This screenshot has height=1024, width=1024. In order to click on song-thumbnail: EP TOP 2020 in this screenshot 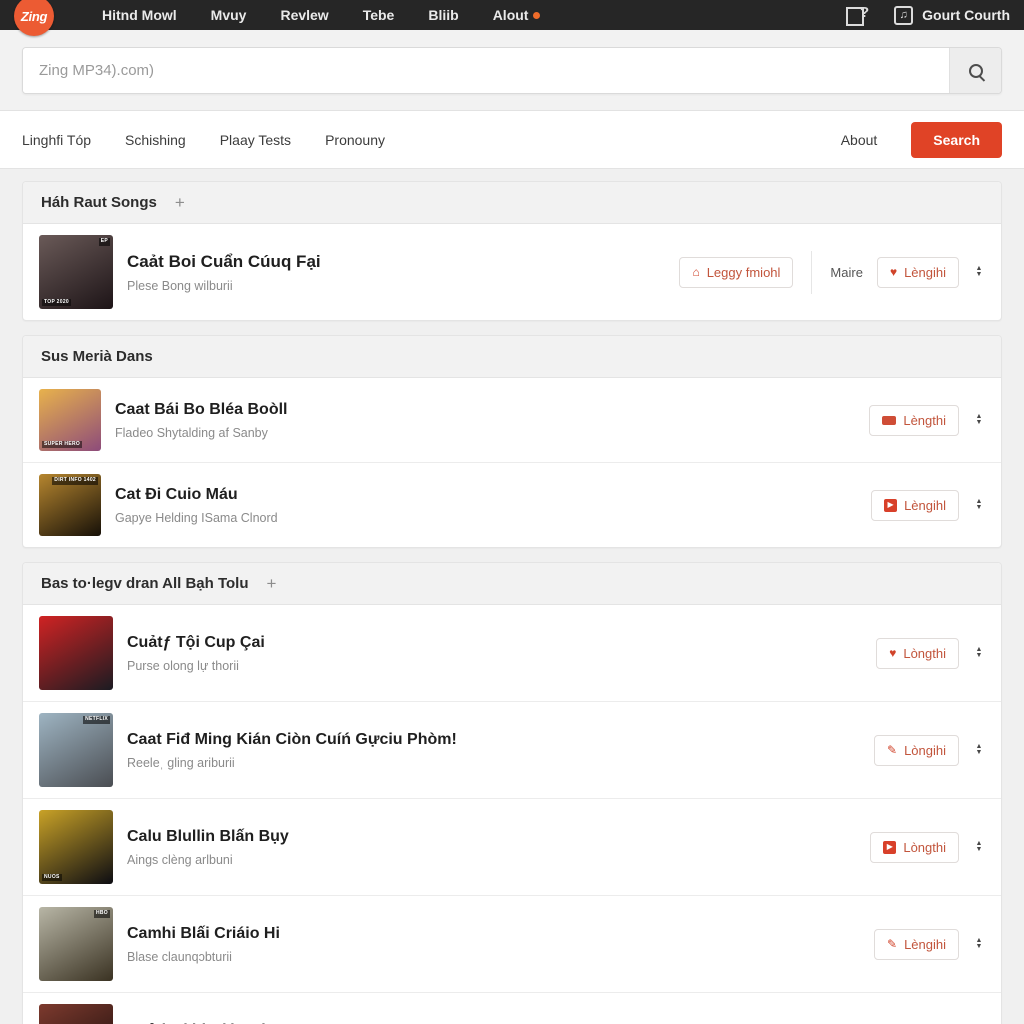, I will do `click(76, 272)`.